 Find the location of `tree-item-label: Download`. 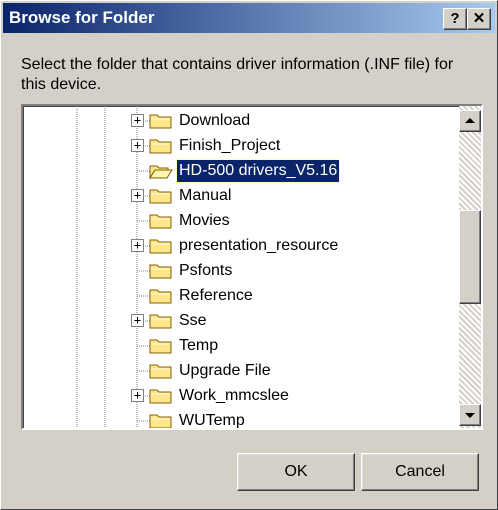

tree-item-label: Download is located at coordinates (215, 120).